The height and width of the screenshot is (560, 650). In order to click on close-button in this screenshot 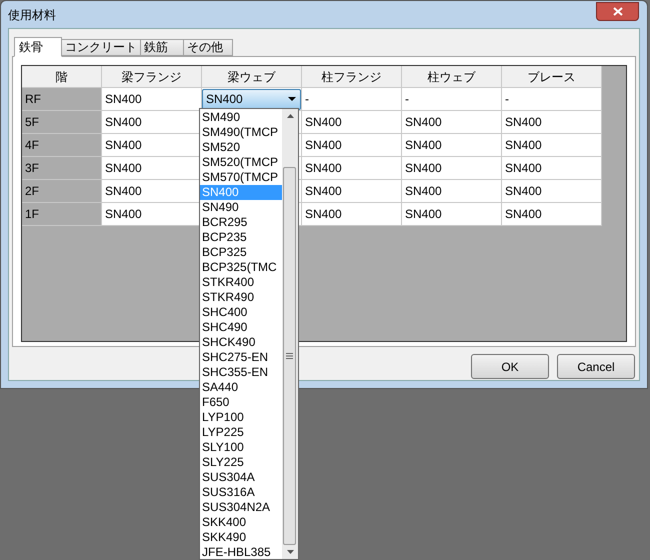, I will do `click(617, 11)`.